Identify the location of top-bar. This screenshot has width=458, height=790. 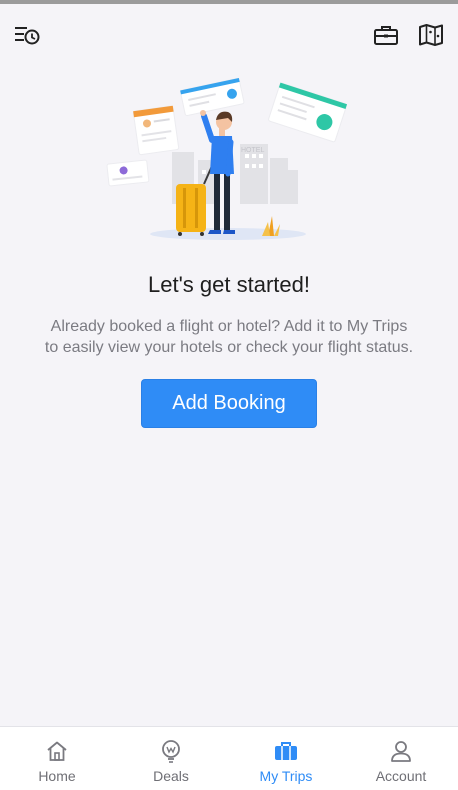
(229, 33).